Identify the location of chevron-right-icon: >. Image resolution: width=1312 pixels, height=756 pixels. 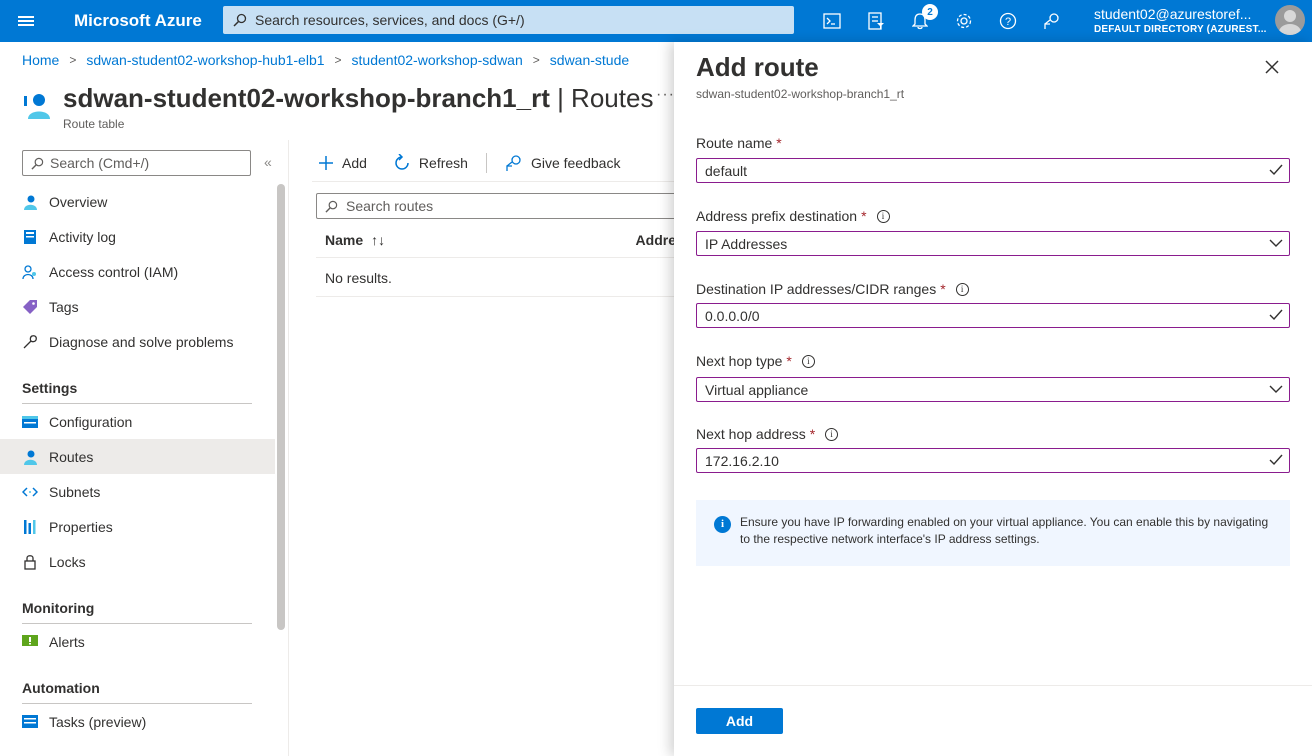
(536, 60).